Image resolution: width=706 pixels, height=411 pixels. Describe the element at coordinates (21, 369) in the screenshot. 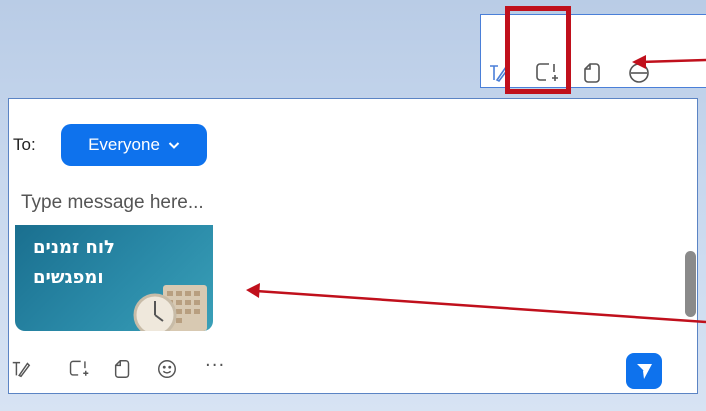

I see `format-text-icon` at that location.